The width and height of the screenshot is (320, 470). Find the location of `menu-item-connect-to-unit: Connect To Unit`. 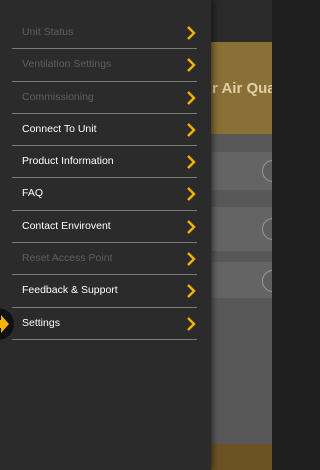

menu-item-connect-to-unit: Connect To Unit is located at coordinates (105, 130).